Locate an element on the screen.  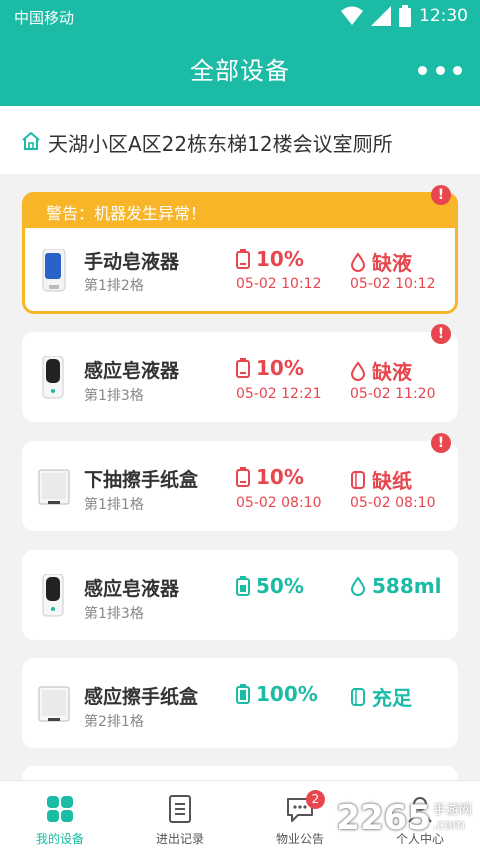
more-menu-button is located at coordinates (440, 70).